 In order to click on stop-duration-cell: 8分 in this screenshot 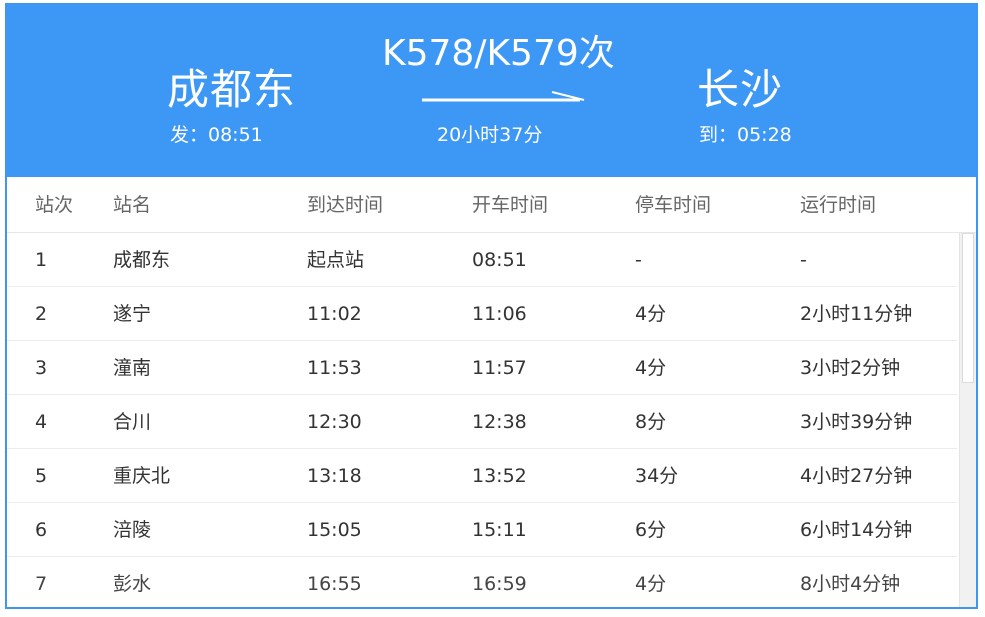, I will do `click(651, 422)`.